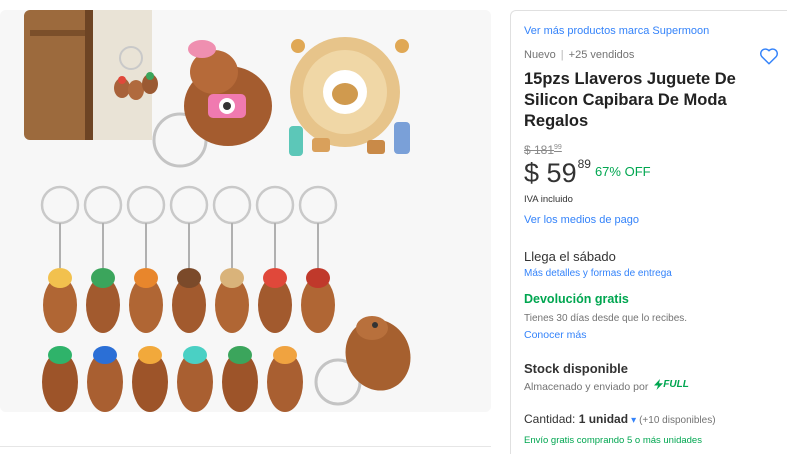  Describe the element at coordinates (532, 173) in the screenshot. I see `price-currency: $` at that location.